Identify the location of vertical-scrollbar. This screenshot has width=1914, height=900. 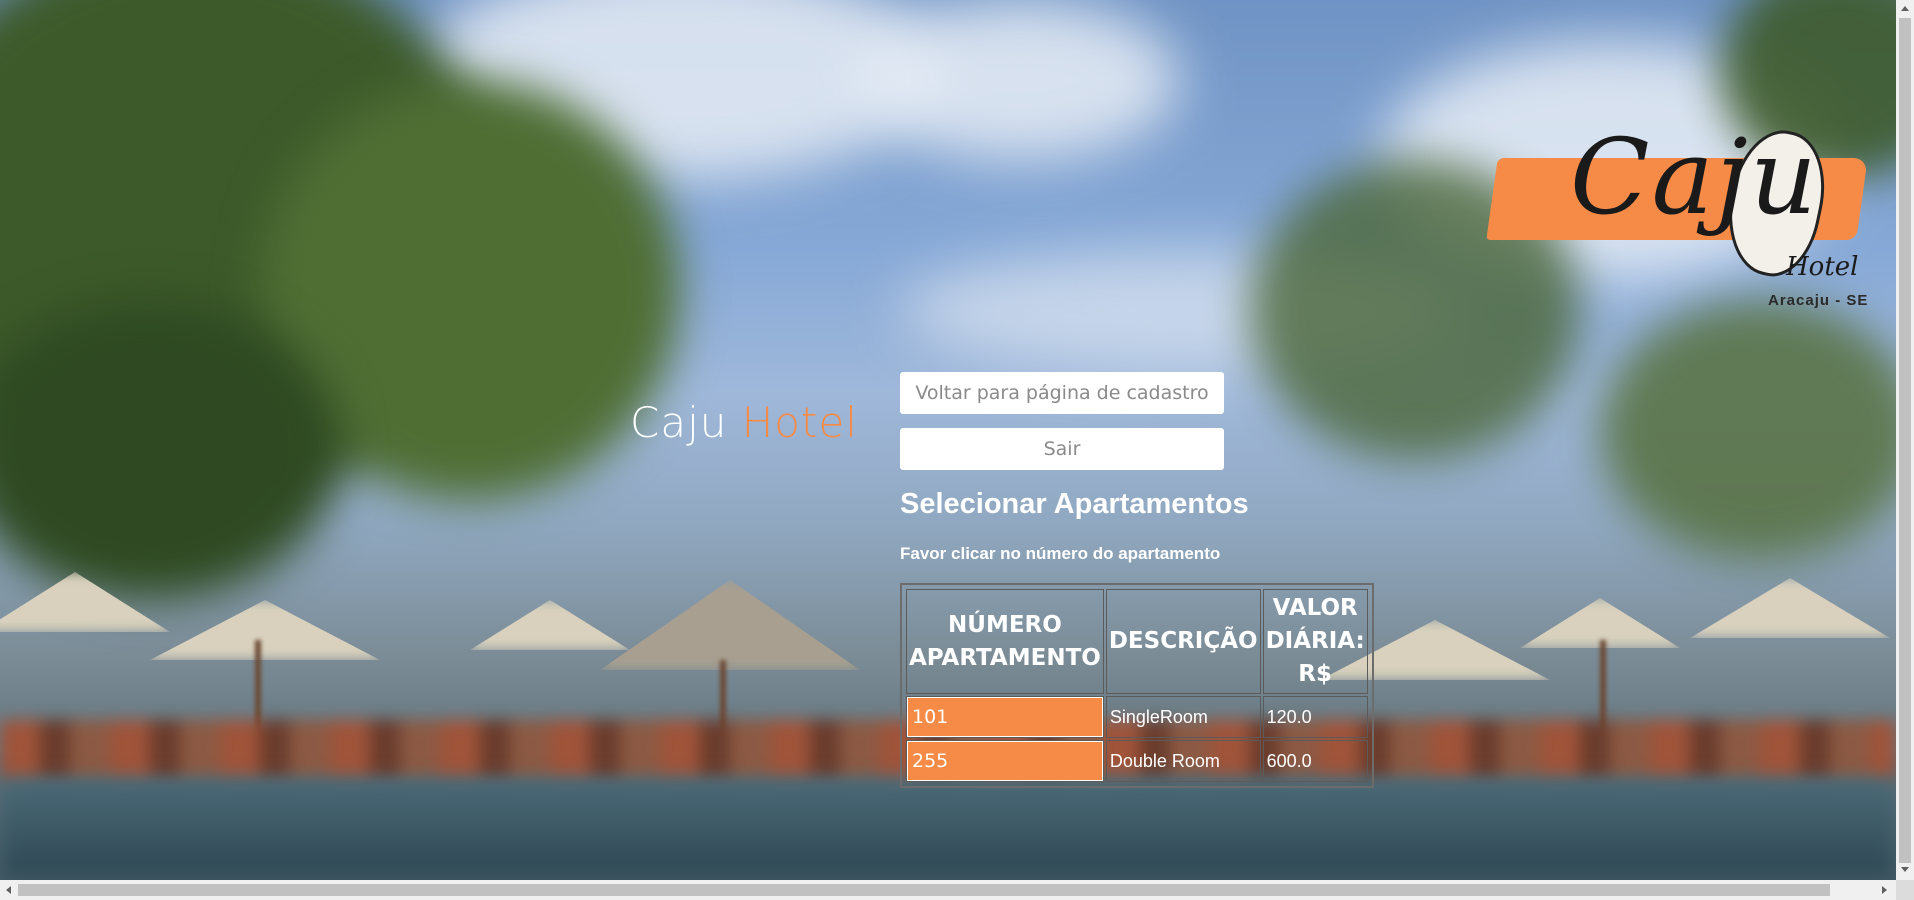
(1905, 440).